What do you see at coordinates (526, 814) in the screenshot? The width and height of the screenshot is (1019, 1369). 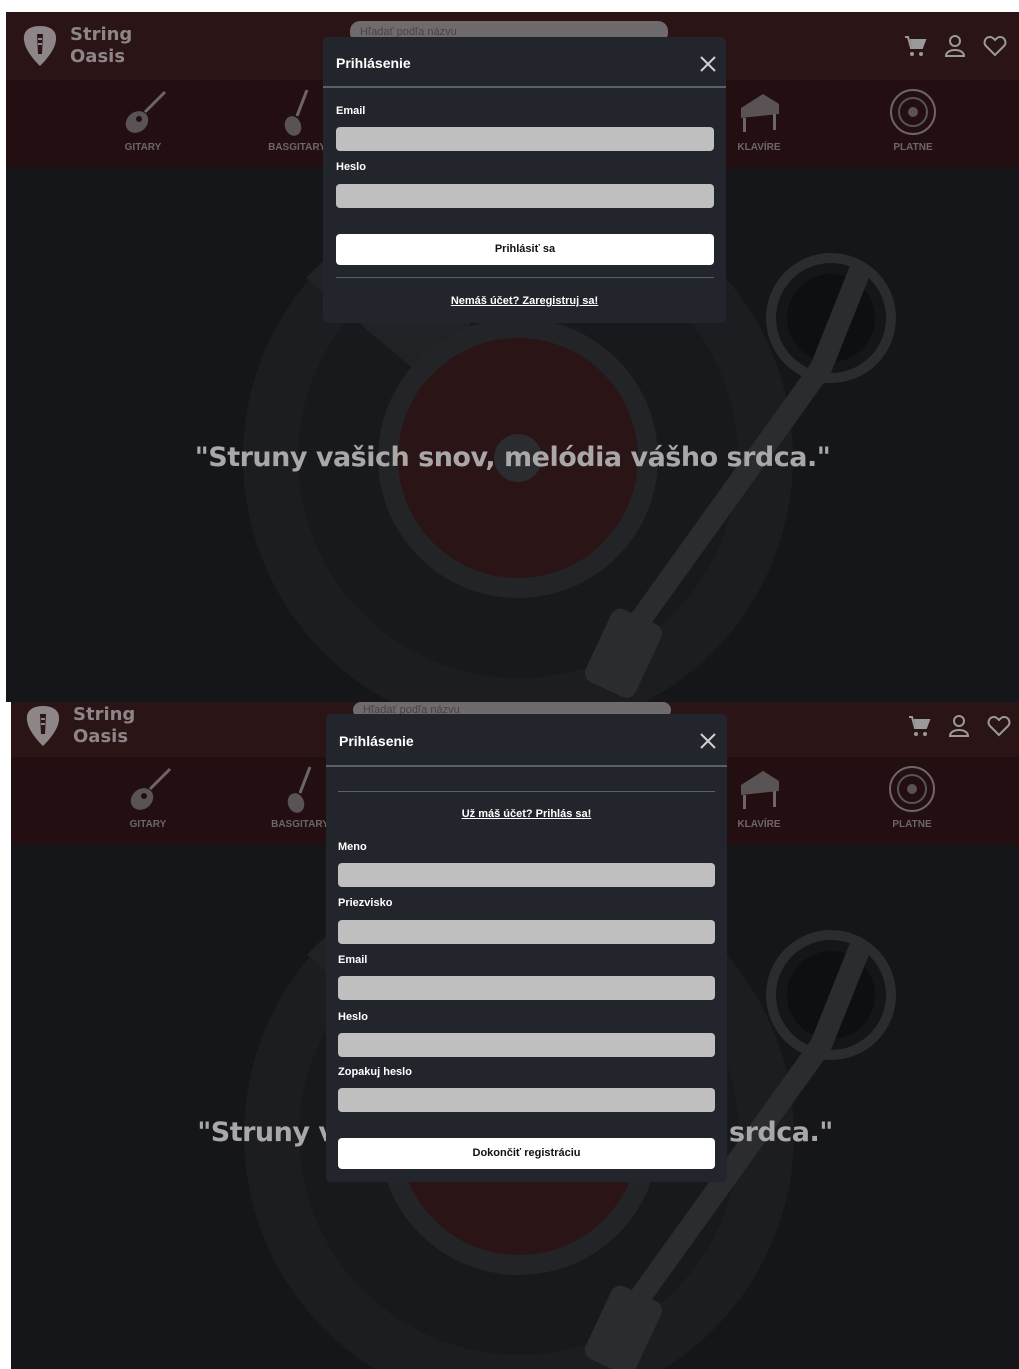 I see `login-link: Už máš účet? Prihlás sa!` at bounding box center [526, 814].